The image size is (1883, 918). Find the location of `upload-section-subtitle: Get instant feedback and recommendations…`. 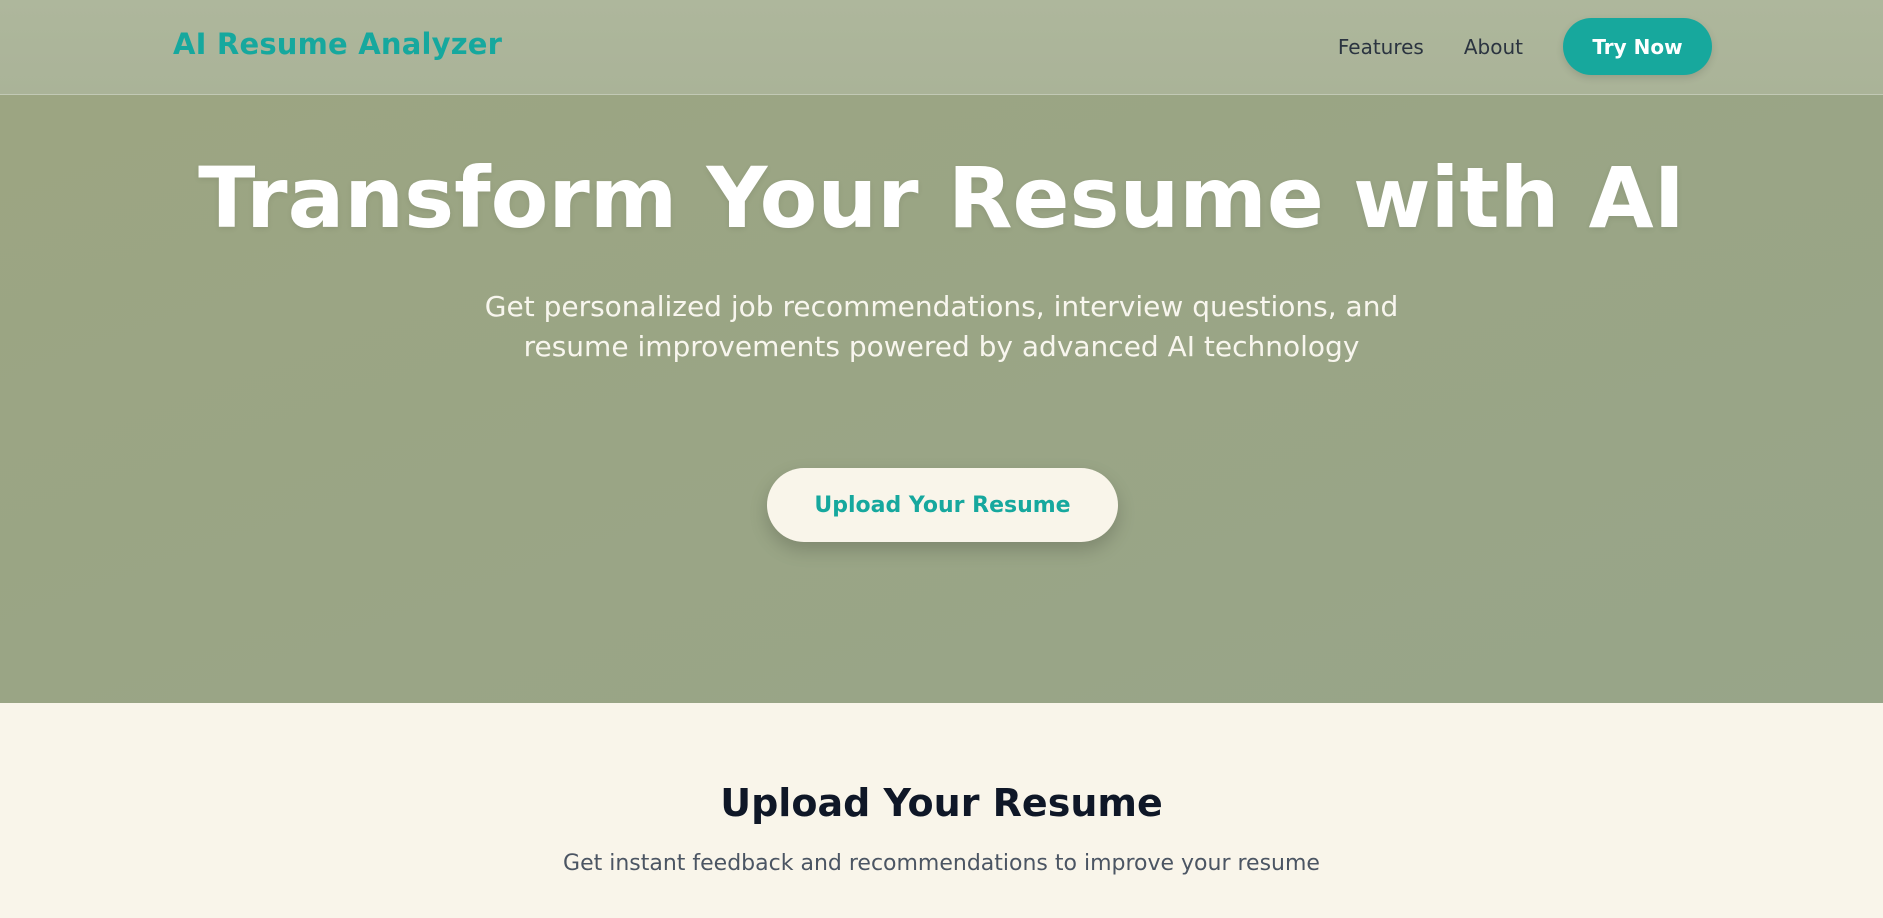

upload-section-subtitle: Get instant feedback and recommendations… is located at coordinates (941, 863).